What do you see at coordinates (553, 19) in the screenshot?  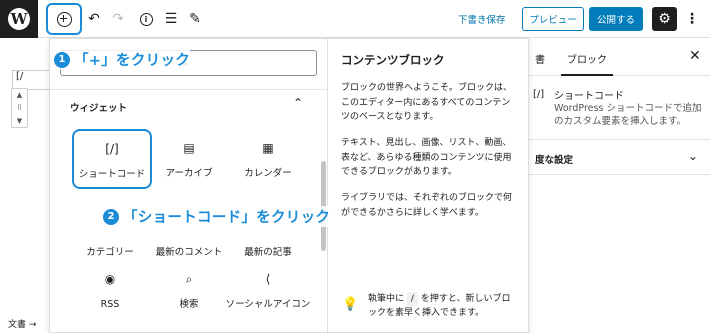 I see `preview-button: プレビュー` at bounding box center [553, 19].